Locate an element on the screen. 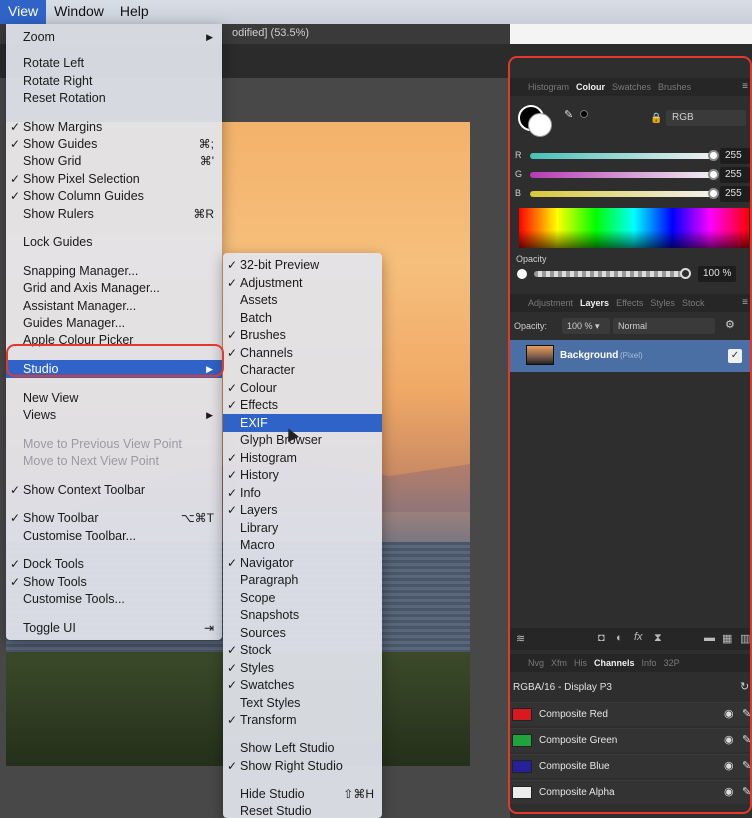 The height and width of the screenshot is (818, 752). annotation-studio-highlight is located at coordinates (115, 360).